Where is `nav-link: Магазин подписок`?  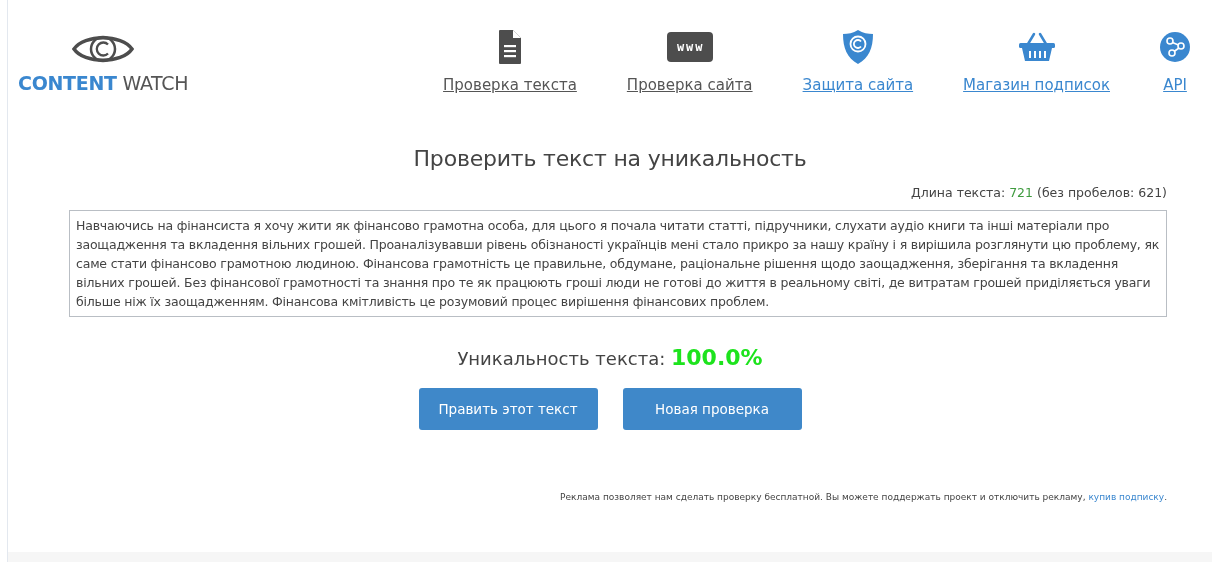 nav-link: Магазин подписок is located at coordinates (1036, 85).